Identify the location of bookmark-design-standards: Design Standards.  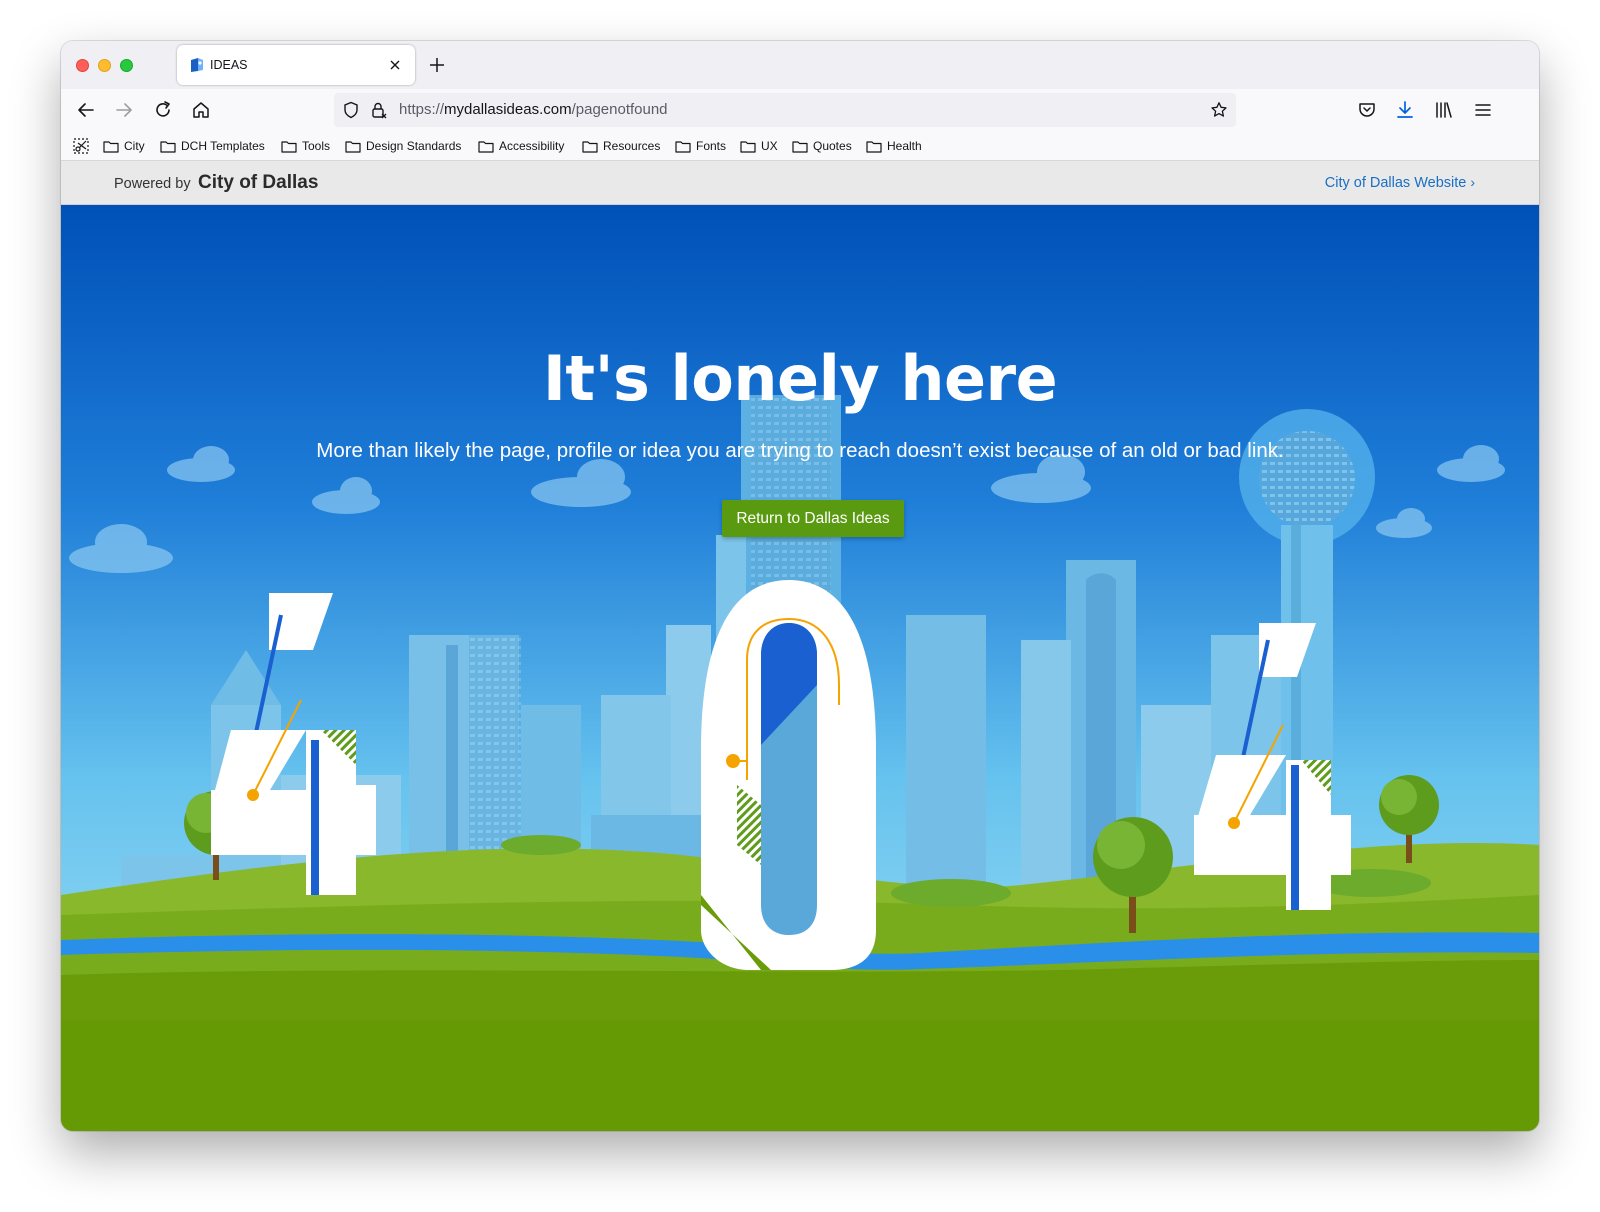
(403, 146).